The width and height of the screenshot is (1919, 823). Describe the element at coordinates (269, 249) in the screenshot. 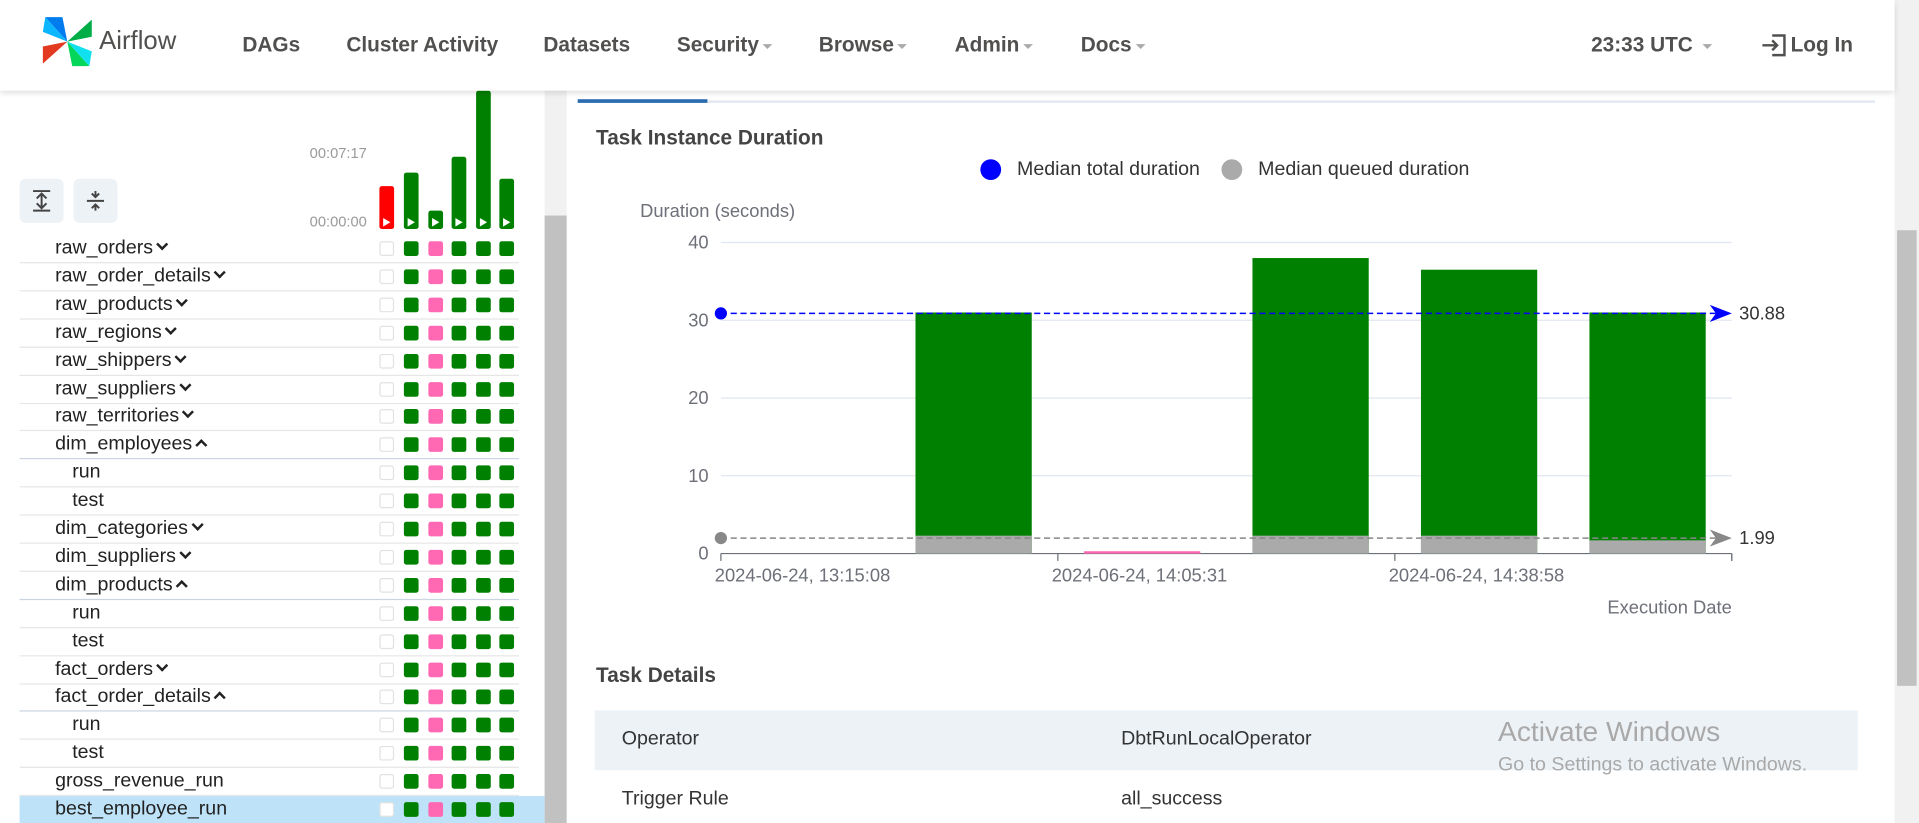

I see `task-row: raw_orders` at that location.